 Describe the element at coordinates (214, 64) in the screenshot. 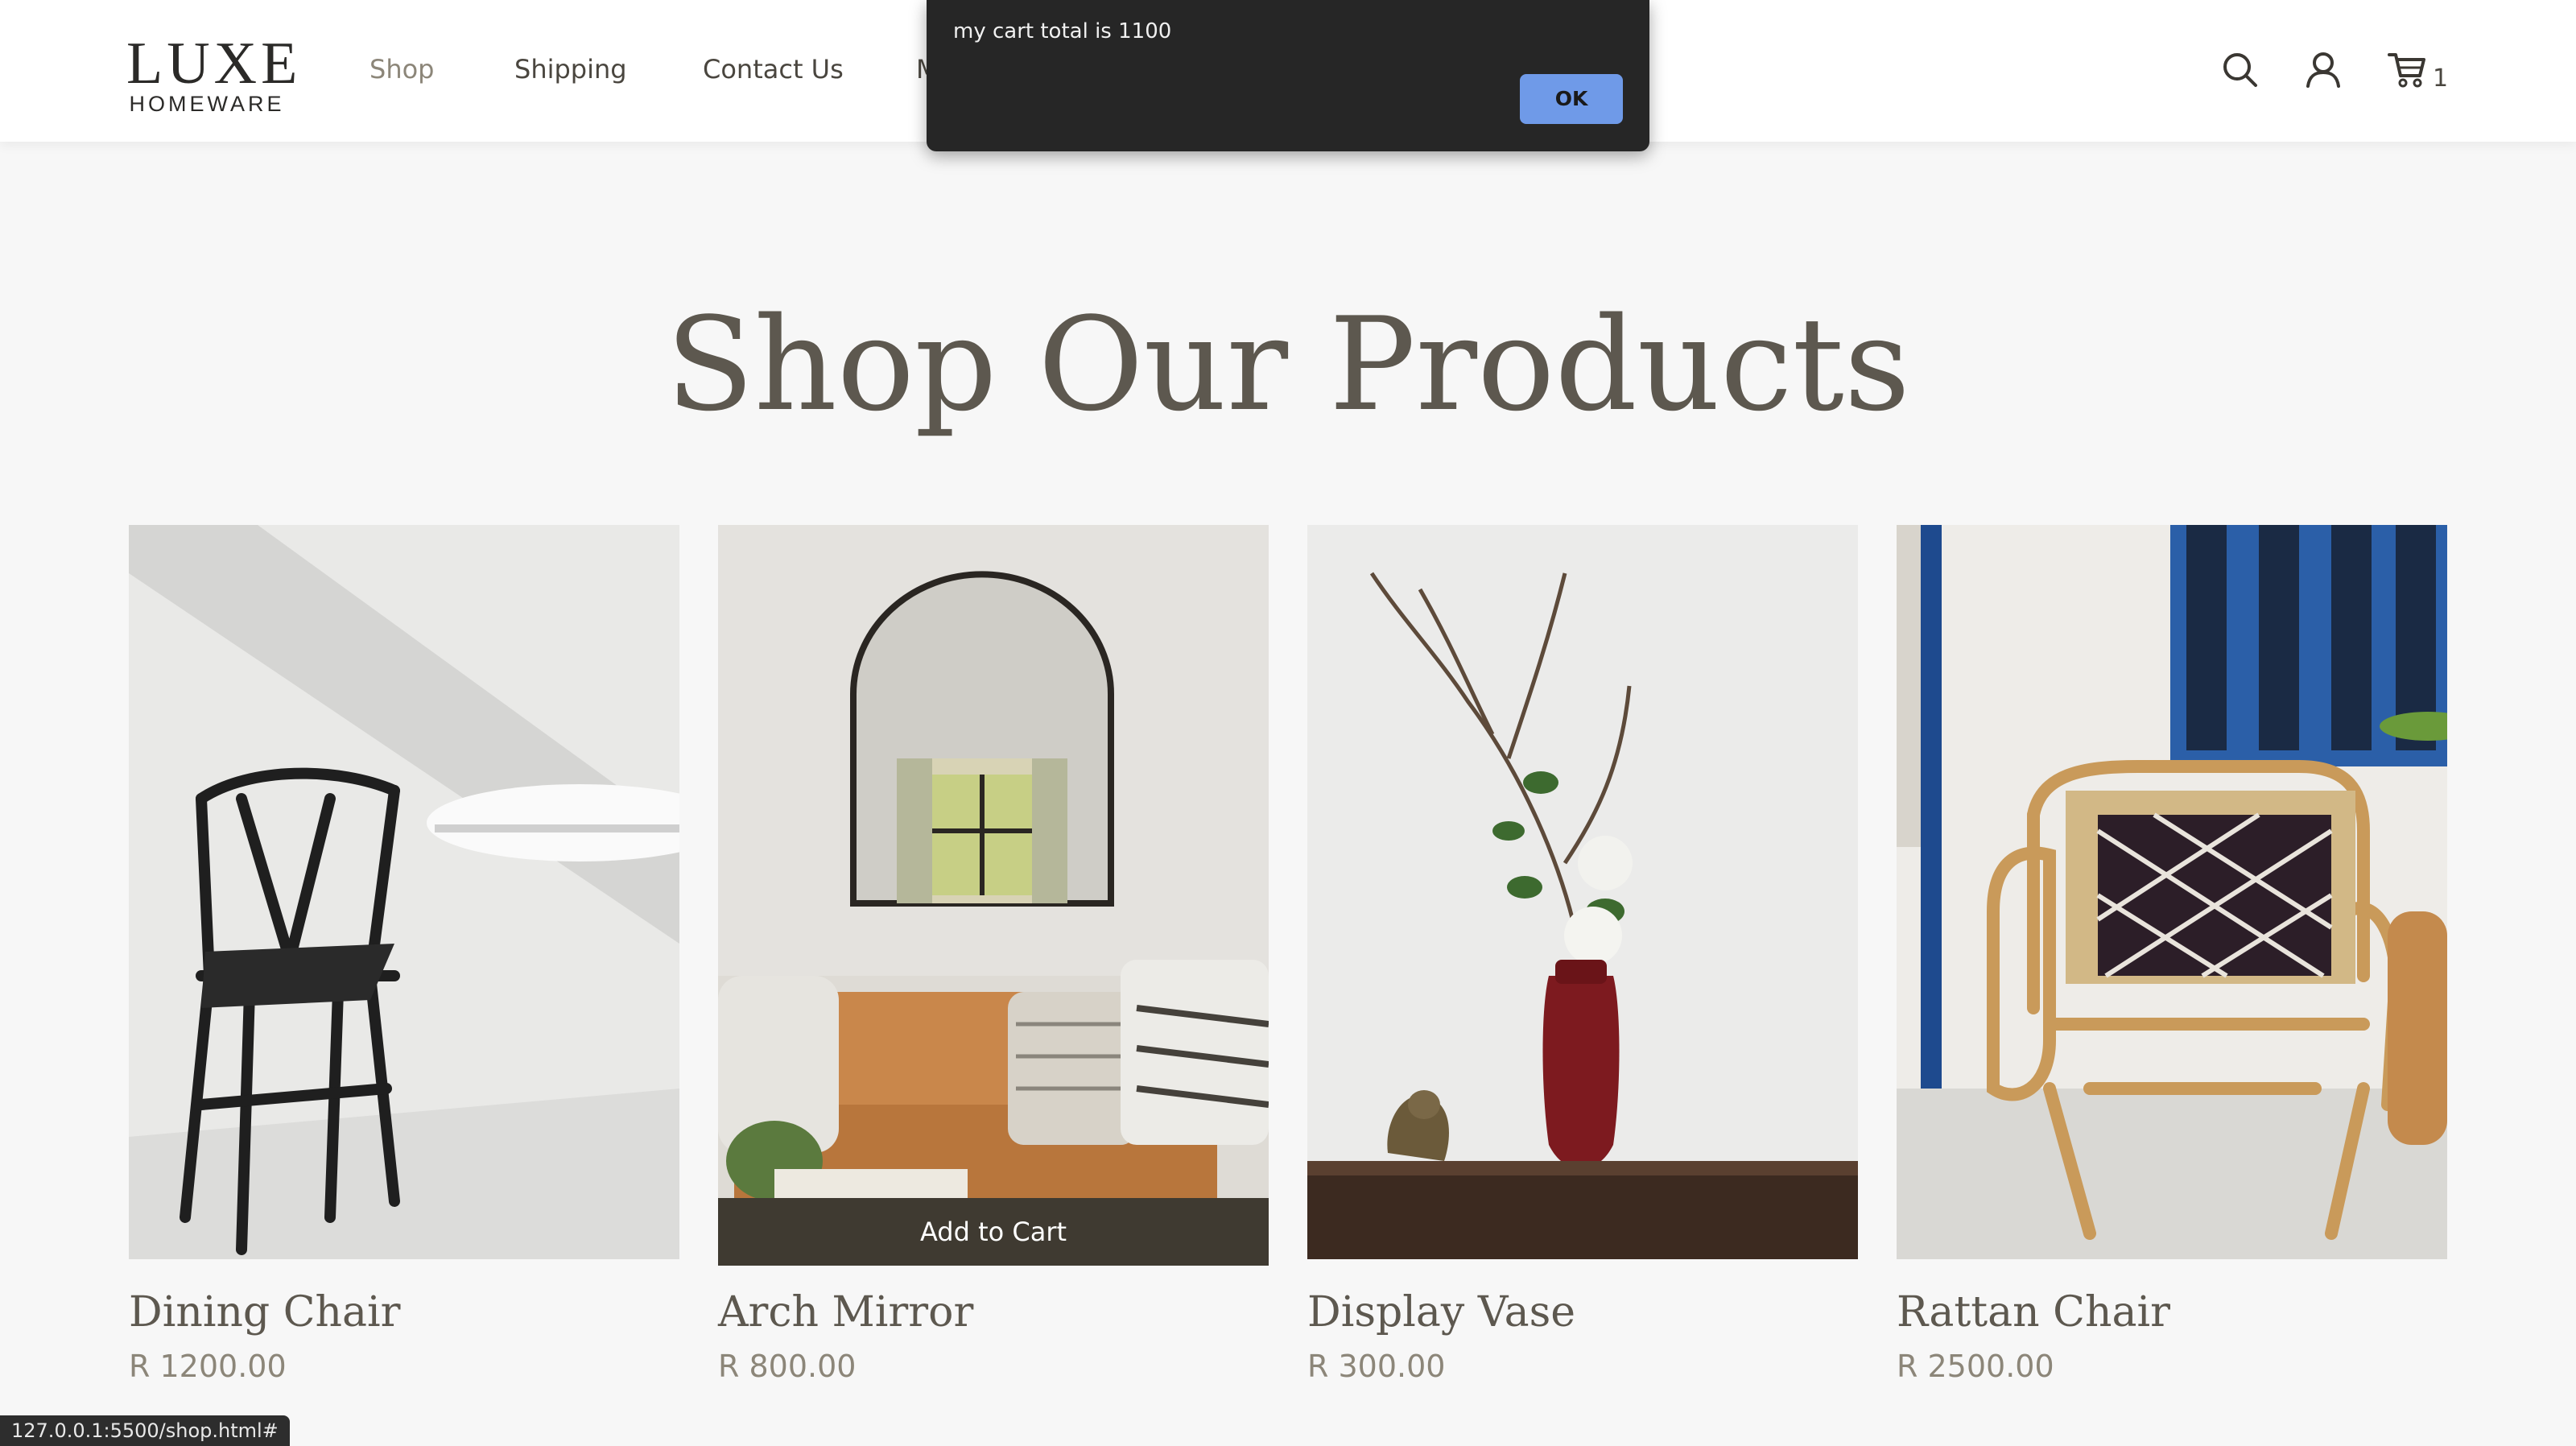

I see `logo-main: LUXE` at that location.